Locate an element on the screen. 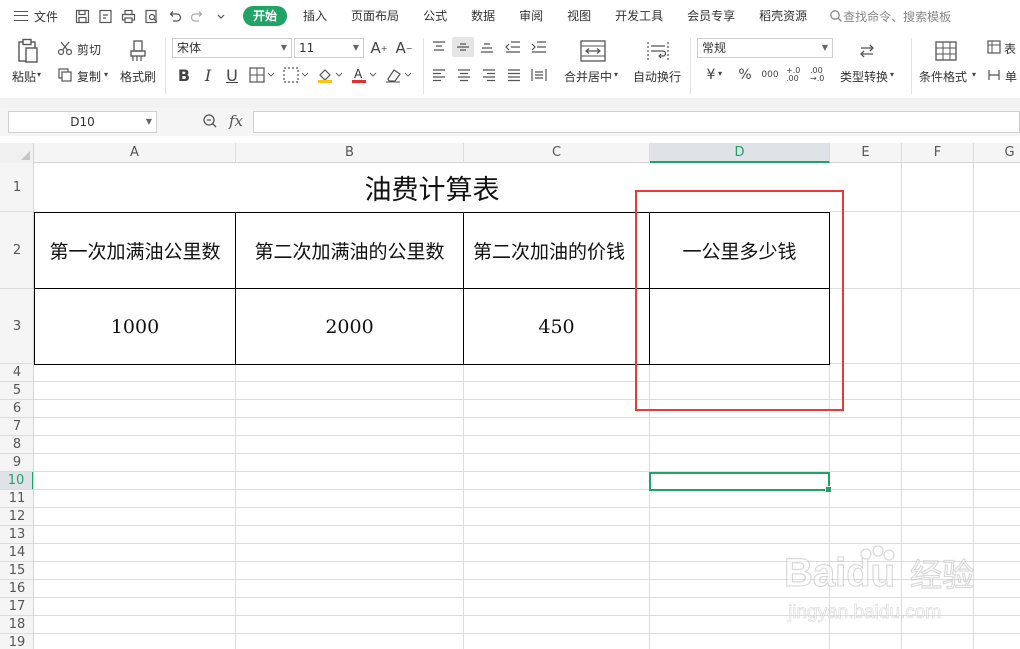 This screenshot has height=649, width=1020. row-header-17: 17 is located at coordinates (16, 607).